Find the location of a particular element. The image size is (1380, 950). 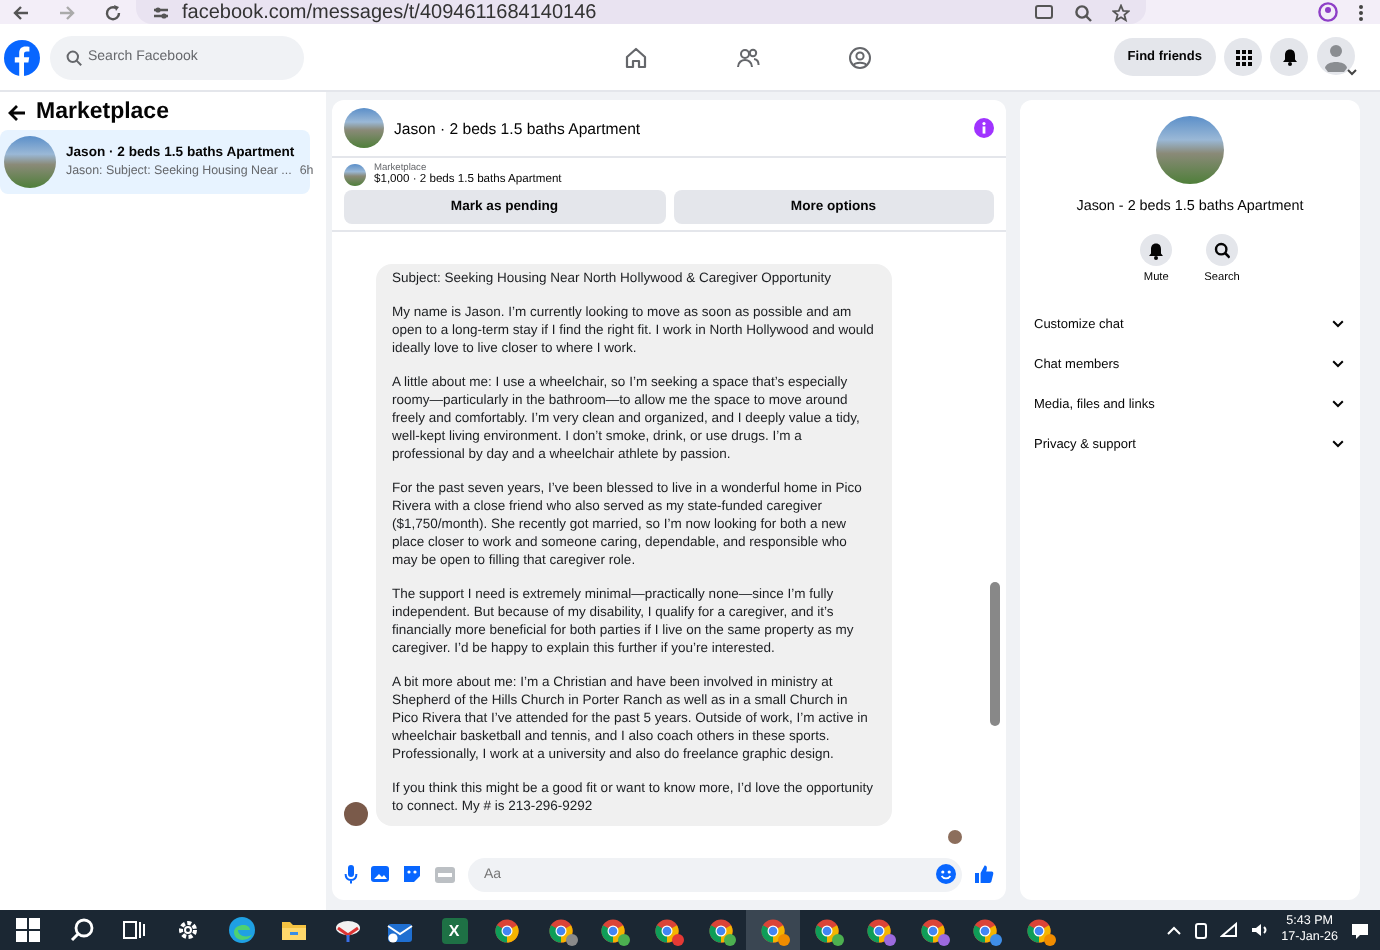

facebook-logo-icon is located at coordinates (22, 57).